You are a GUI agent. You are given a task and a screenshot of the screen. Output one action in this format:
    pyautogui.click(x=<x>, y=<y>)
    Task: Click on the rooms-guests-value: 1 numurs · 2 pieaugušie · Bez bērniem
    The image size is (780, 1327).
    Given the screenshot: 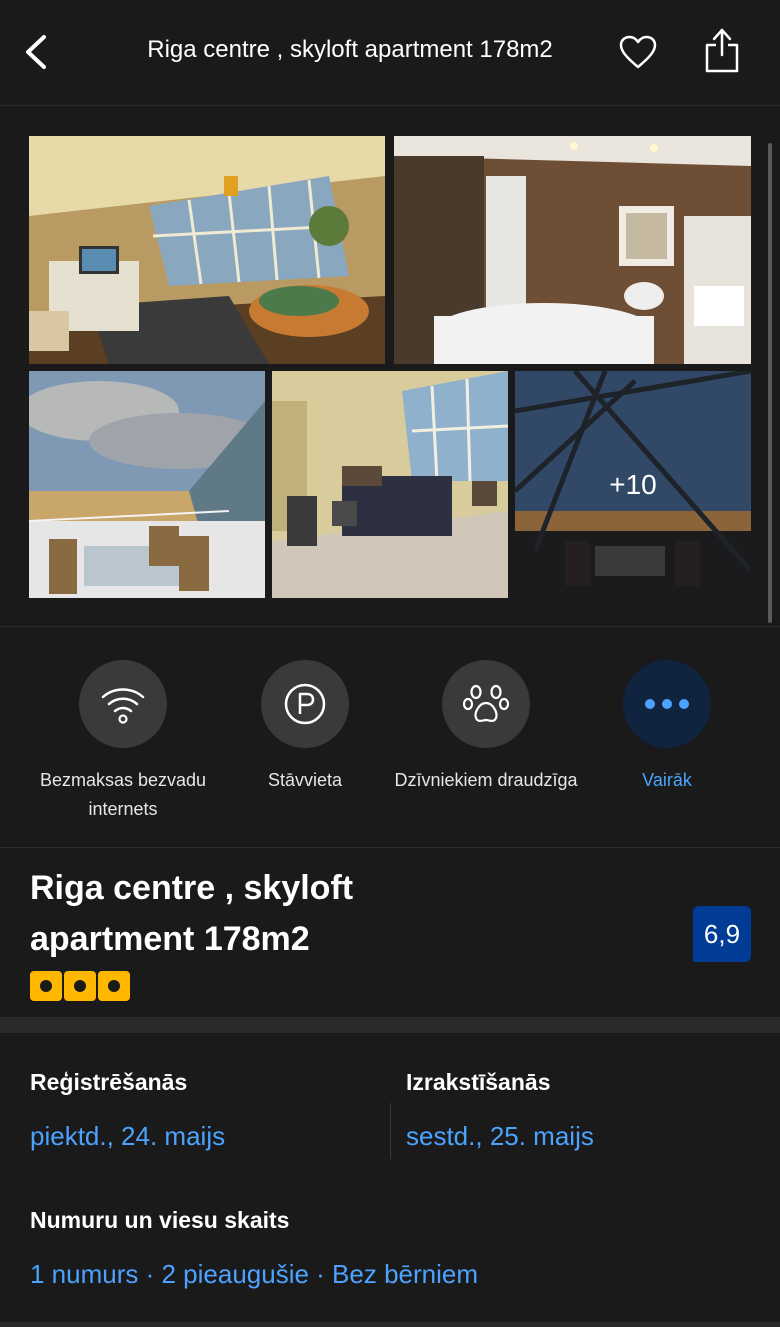 What is the action you would take?
    pyautogui.click(x=254, y=1274)
    